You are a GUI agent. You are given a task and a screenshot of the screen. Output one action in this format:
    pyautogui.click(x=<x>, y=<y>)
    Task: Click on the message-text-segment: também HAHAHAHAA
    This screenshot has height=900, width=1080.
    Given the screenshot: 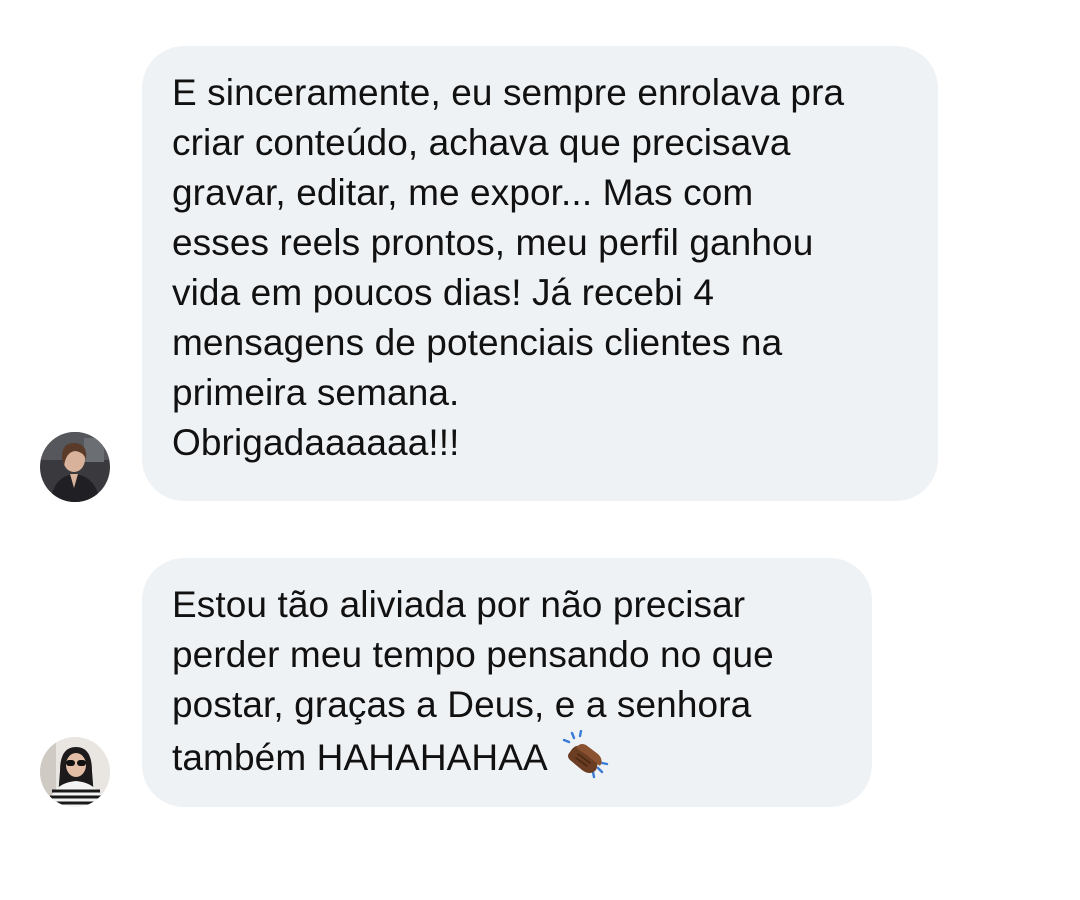 What is the action you would take?
    pyautogui.click(x=360, y=757)
    